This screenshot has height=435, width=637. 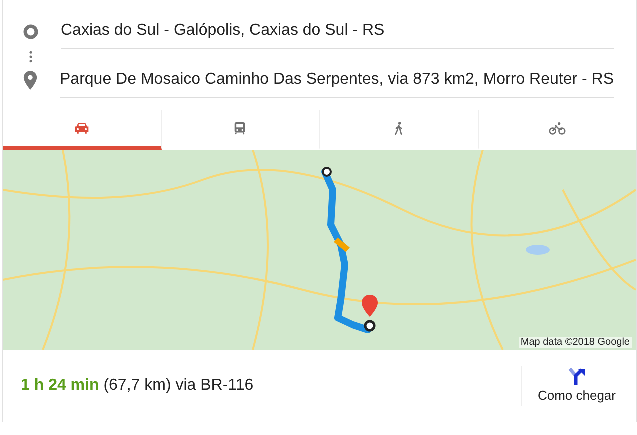 I want to click on origin-field: Caxias do Sul - Galópolis, Caxias do Sul - RS, so click(x=337, y=31).